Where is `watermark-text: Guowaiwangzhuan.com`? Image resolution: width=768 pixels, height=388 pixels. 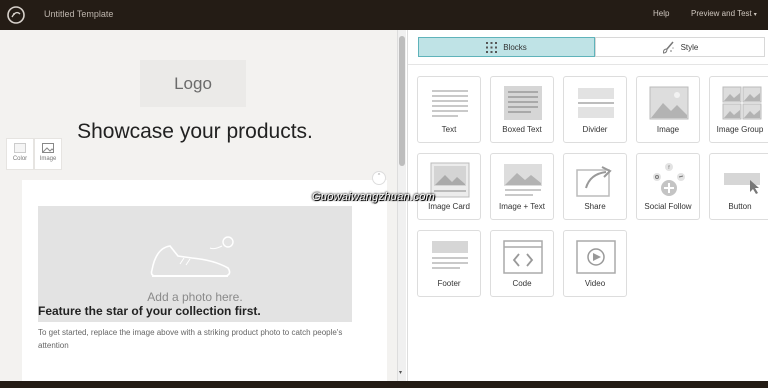
watermark-text: Guowaiwangzhuan.com is located at coordinates (374, 197).